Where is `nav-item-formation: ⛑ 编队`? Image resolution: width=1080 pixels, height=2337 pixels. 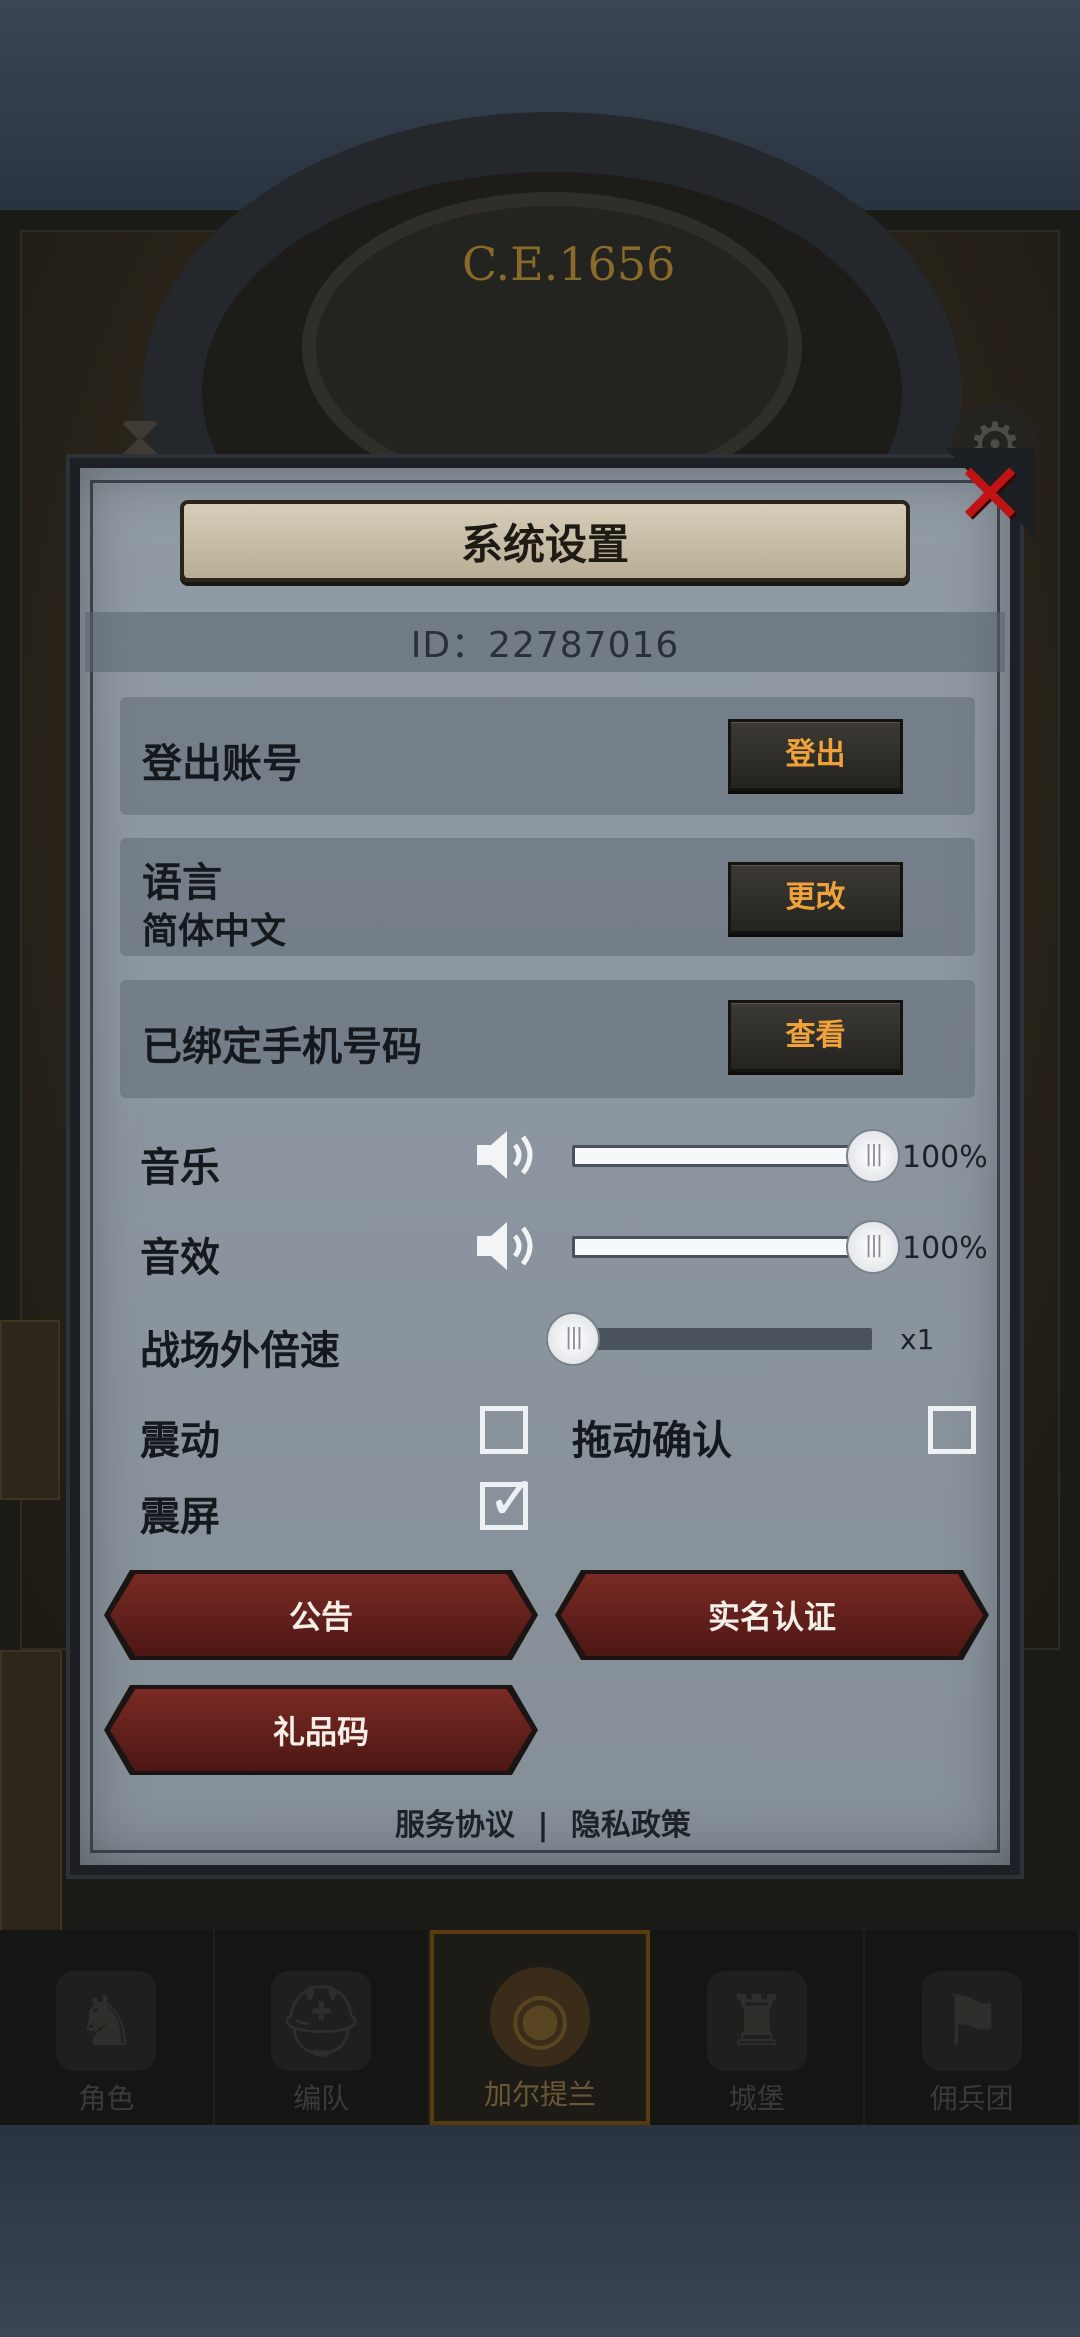
nav-item-formation: ⛑ 编队 is located at coordinates (322, 2027).